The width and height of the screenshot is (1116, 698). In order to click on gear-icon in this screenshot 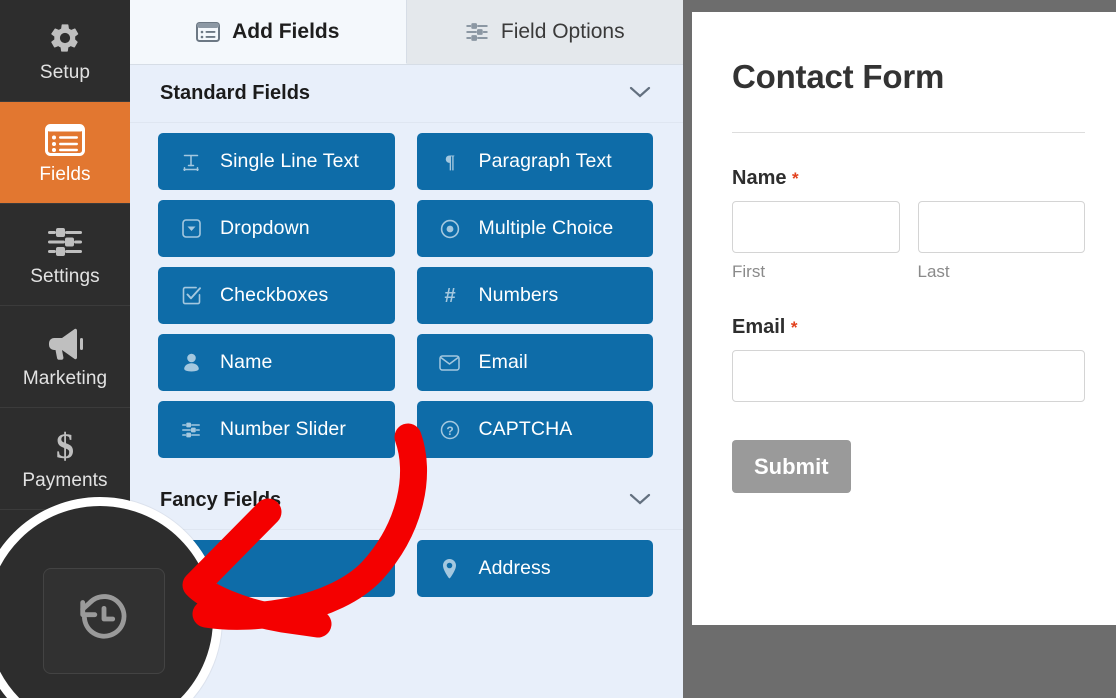, I will do `click(65, 38)`.